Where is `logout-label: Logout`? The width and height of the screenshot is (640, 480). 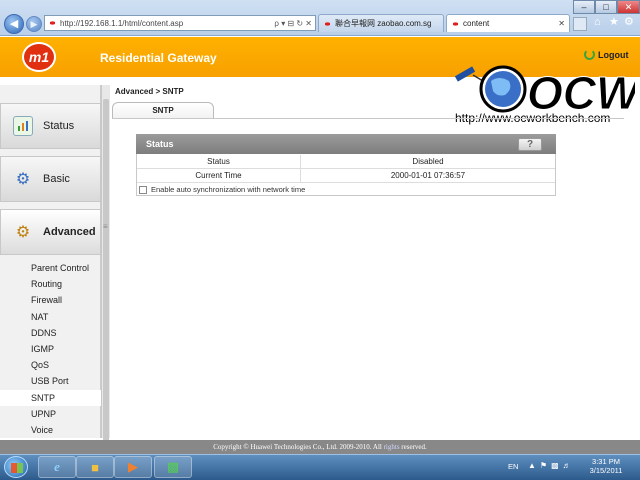
logout-label: Logout is located at coordinates (613, 54).